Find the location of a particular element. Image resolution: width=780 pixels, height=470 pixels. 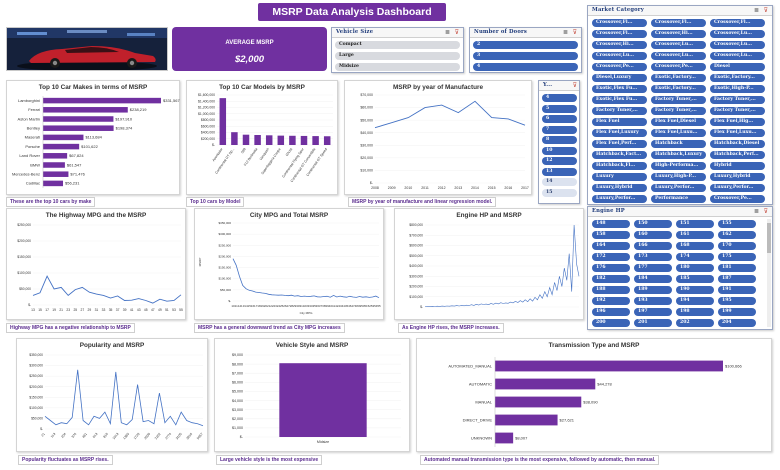

market-category-item-45: Luxury,Hybrid is located at coordinates (619, 188).